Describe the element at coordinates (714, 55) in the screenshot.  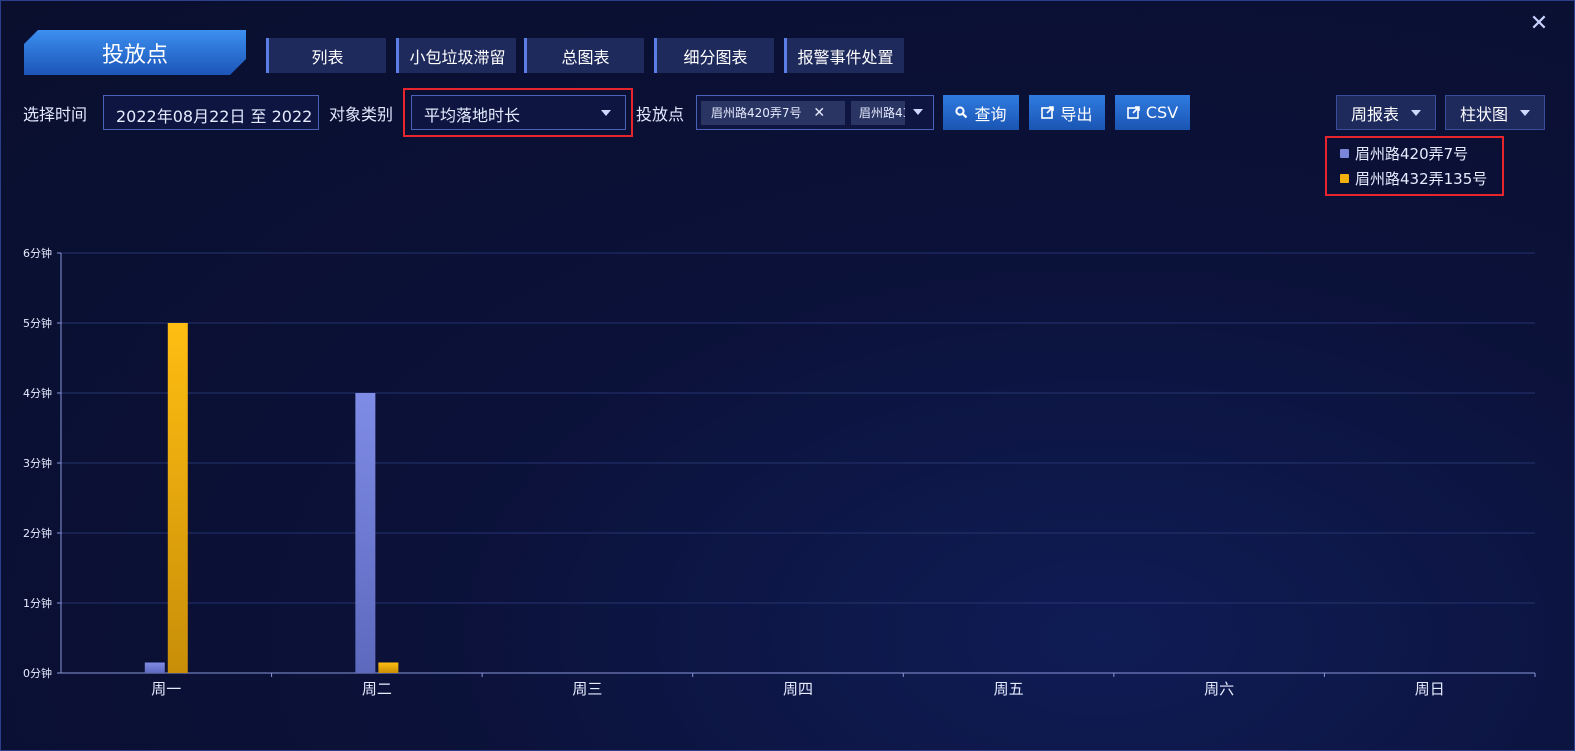
I see `tab-detail-chart: 细分图表` at that location.